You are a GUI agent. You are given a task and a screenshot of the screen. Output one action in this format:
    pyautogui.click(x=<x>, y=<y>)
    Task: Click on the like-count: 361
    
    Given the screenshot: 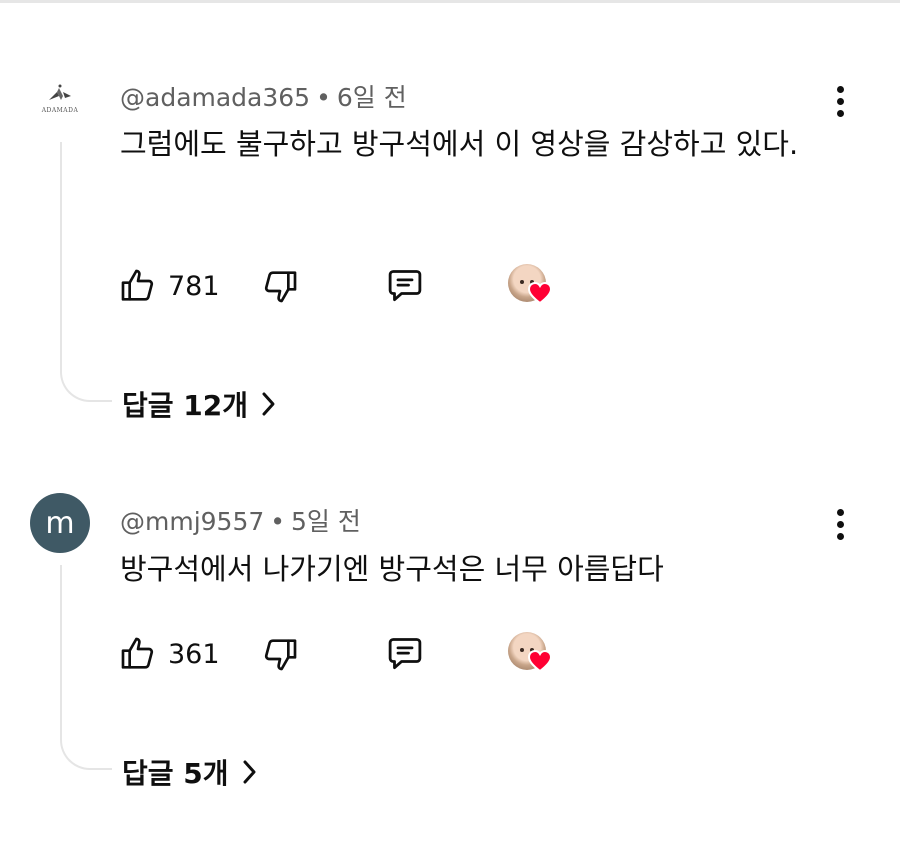 What is the action you would take?
    pyautogui.click(x=194, y=654)
    